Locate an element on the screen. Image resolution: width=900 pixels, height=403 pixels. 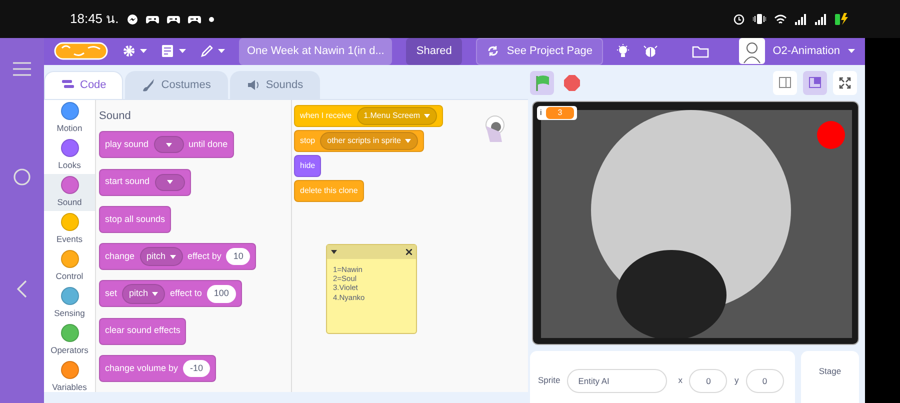
script-block: hide is located at coordinates (308, 165).